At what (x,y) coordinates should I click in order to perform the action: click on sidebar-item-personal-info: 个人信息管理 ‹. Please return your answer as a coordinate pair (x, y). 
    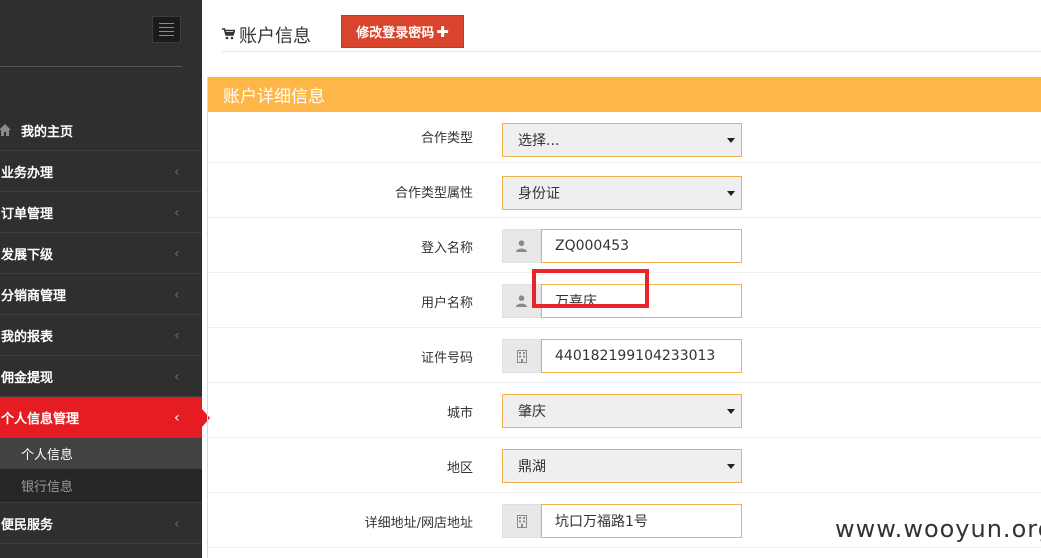
    Looking at the image, I should click on (105, 417).